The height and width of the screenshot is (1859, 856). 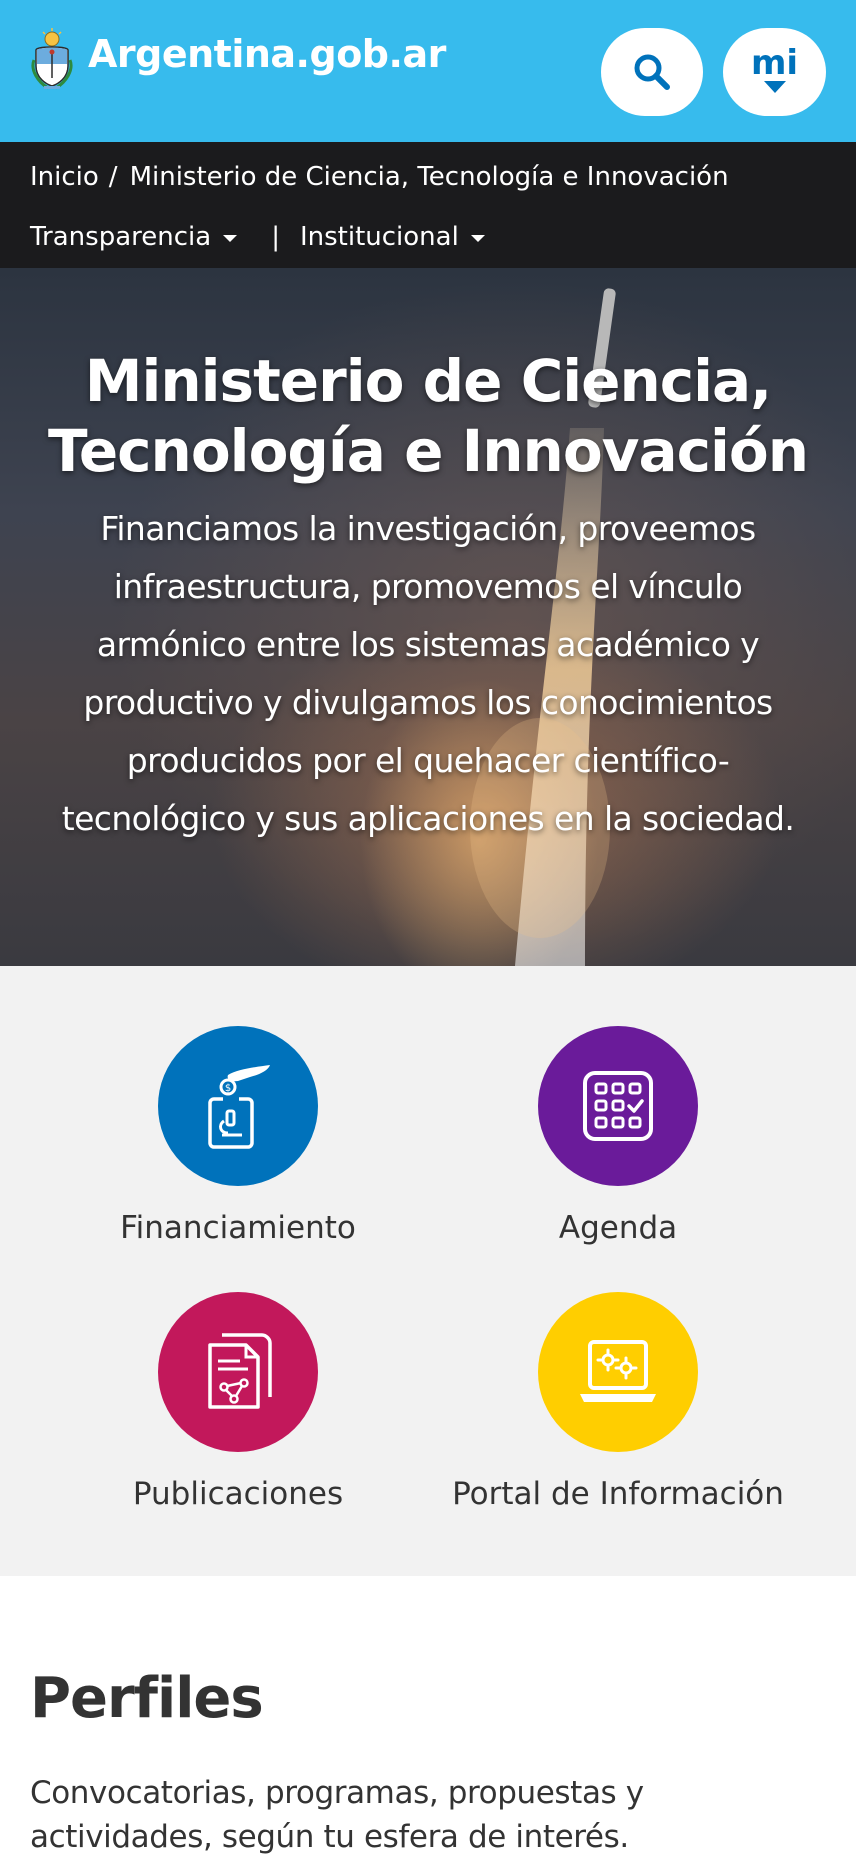 I want to click on calendar-grid-icon, so click(x=618, y=1106).